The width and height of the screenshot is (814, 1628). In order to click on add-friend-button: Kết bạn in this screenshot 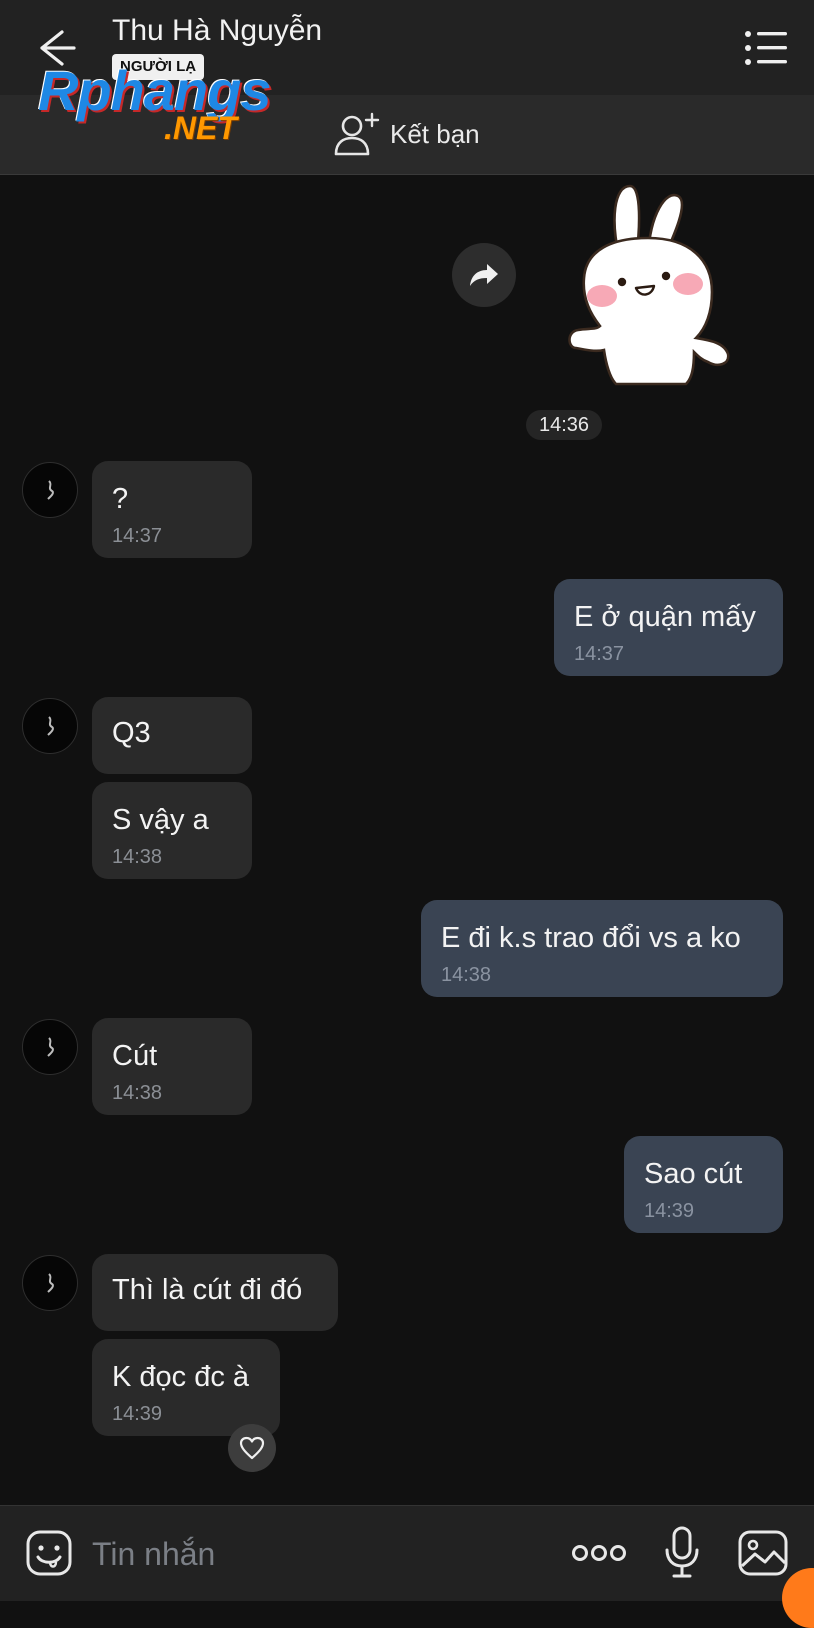, I will do `click(407, 134)`.